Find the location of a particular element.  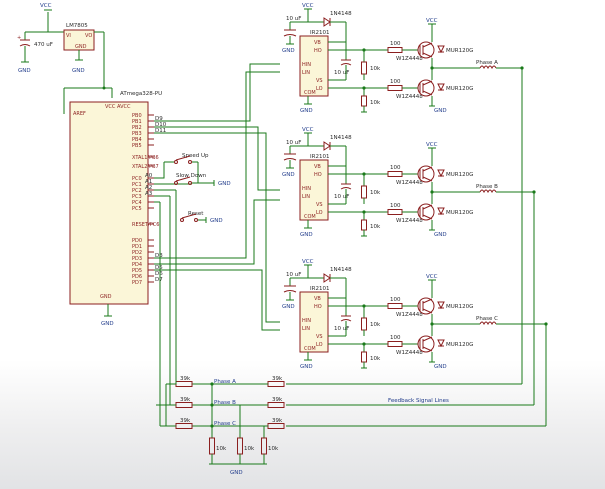

switches-section: Speed Up Slow Down GND Reset GND is located at coordinates (197, 188).